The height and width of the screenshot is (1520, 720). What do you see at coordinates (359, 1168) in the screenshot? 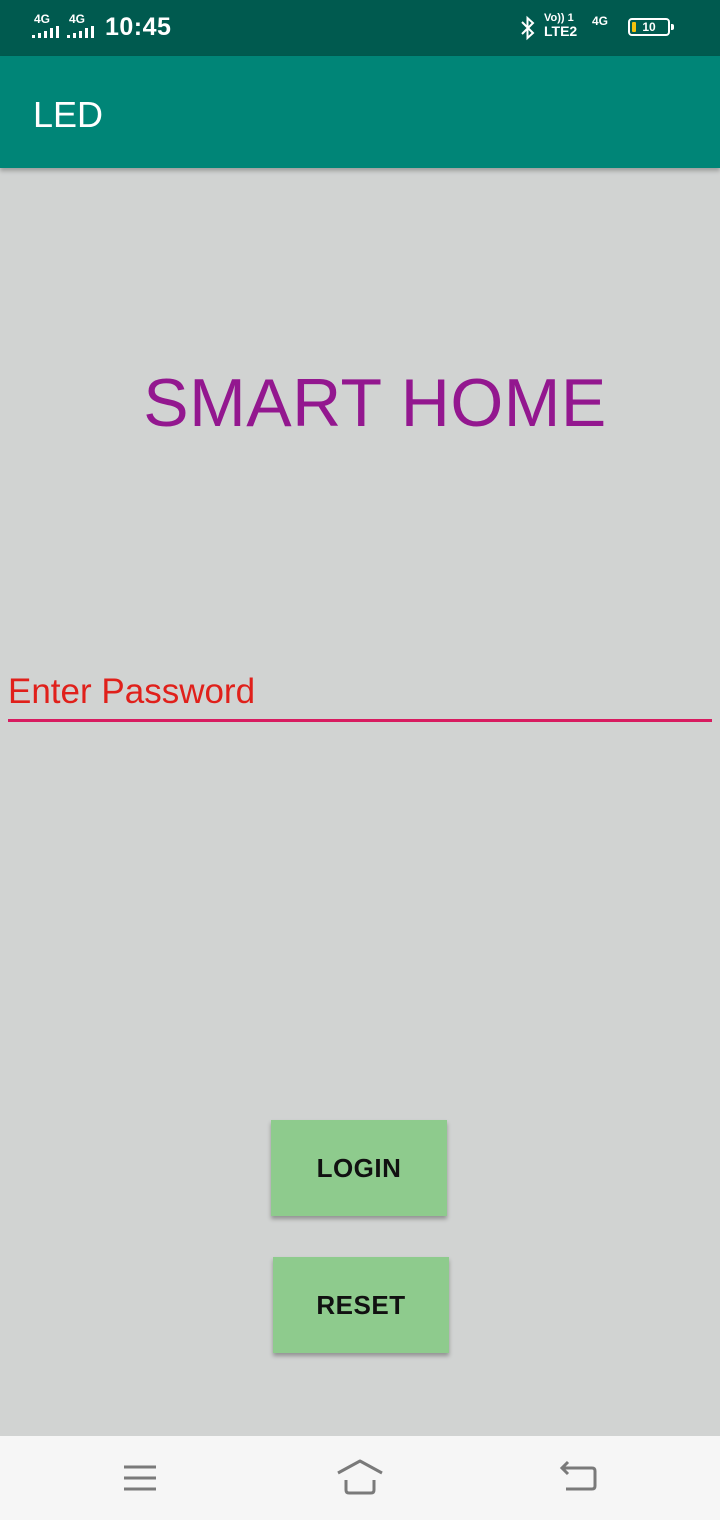
I see `login-button: LOGIN` at bounding box center [359, 1168].